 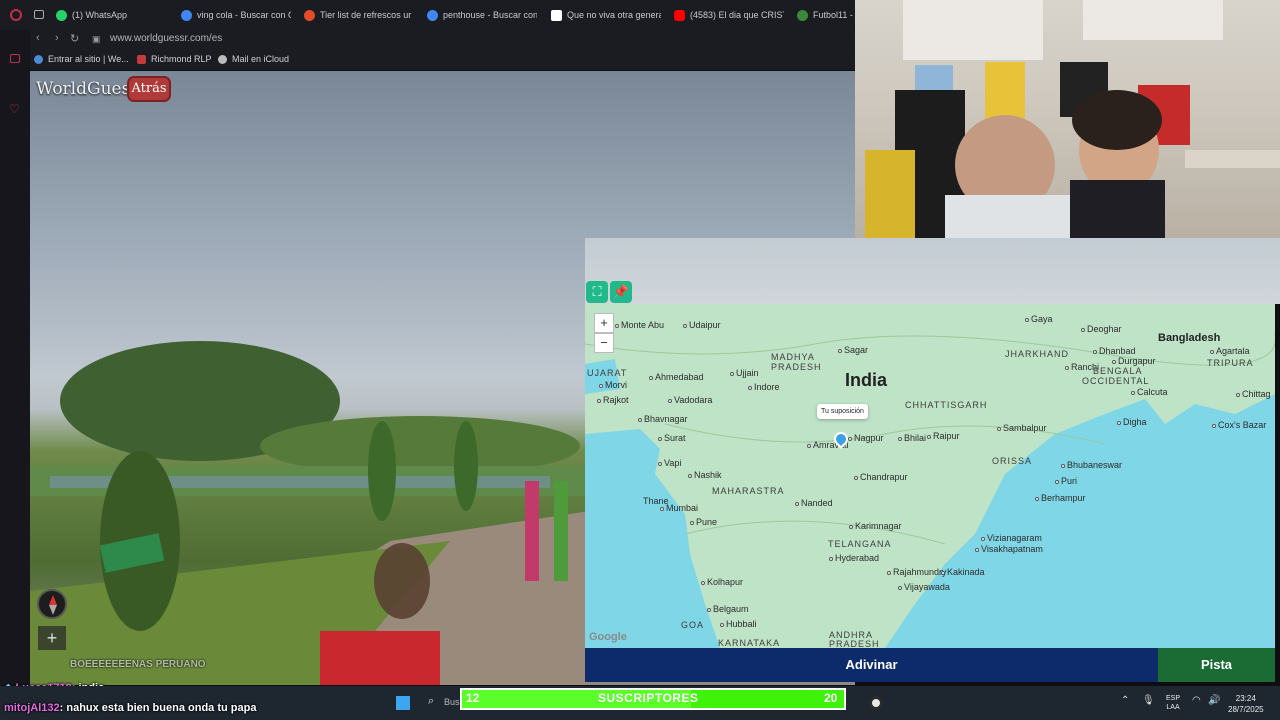 What do you see at coordinates (1148, 700) in the screenshot?
I see `microphone-icon: 🎙` at bounding box center [1148, 700].